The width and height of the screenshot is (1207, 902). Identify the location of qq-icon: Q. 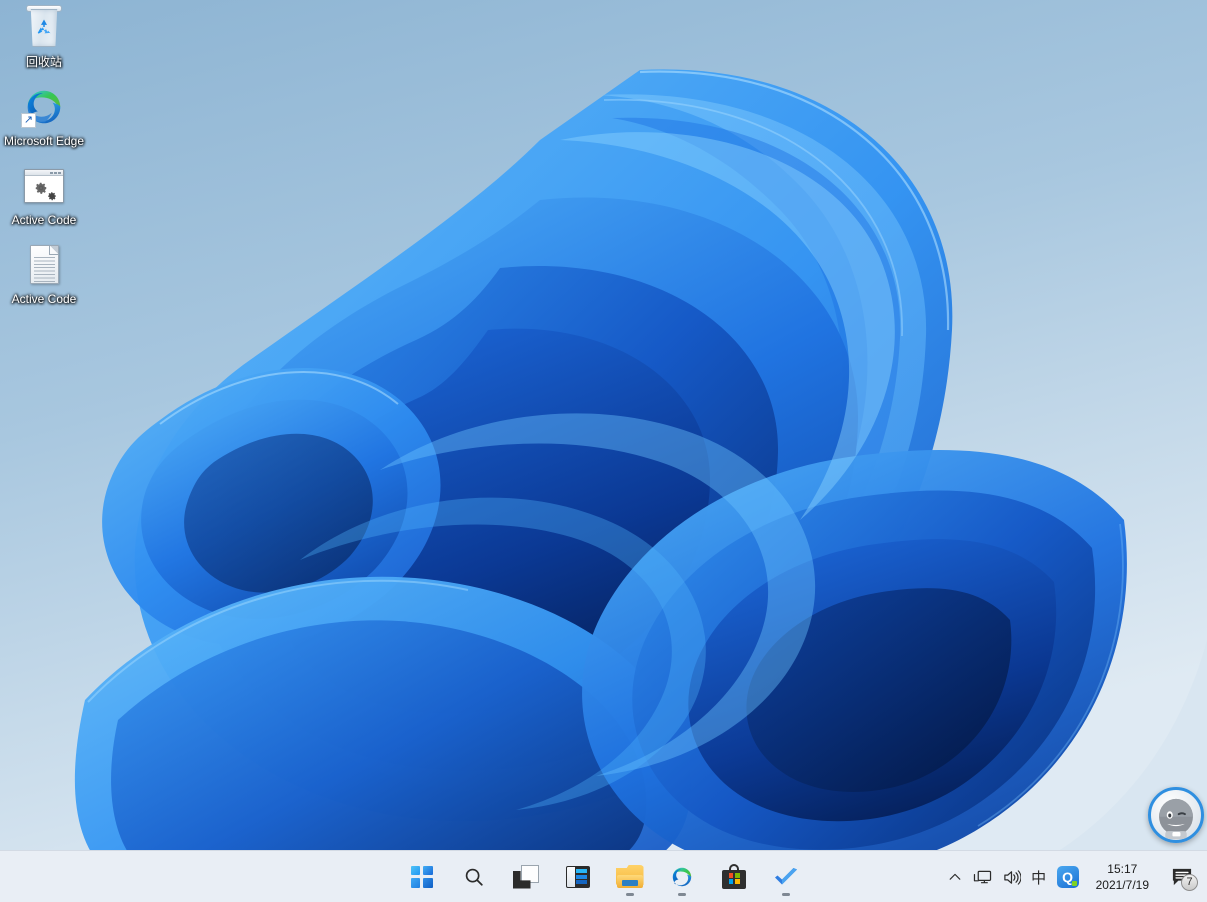
(1067, 877).